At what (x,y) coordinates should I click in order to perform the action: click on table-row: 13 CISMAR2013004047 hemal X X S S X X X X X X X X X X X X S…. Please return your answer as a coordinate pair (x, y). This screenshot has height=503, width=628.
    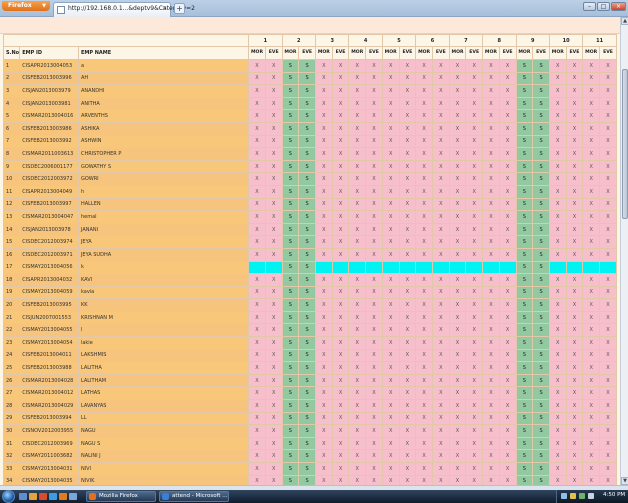
    Looking at the image, I should click on (310, 217).